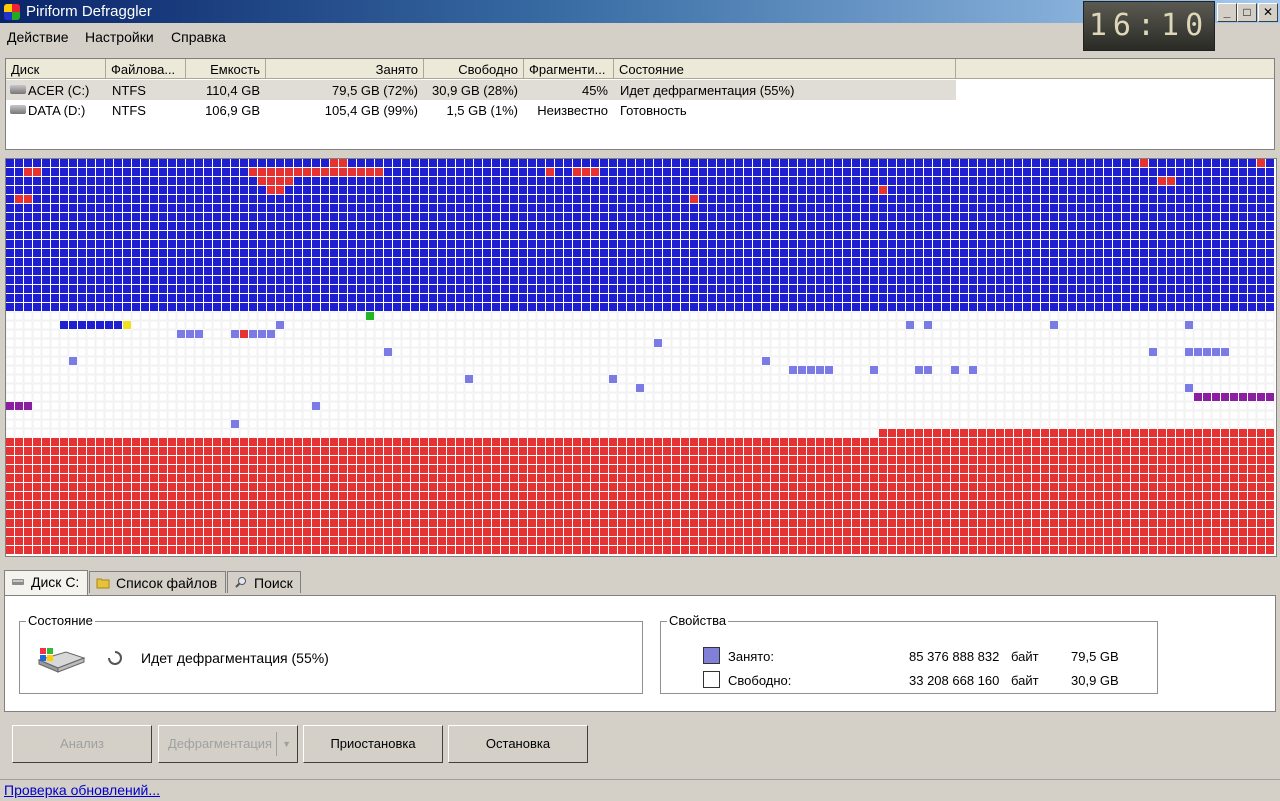 The image size is (1280, 801). I want to click on disk-status: Готовность, so click(653, 110).